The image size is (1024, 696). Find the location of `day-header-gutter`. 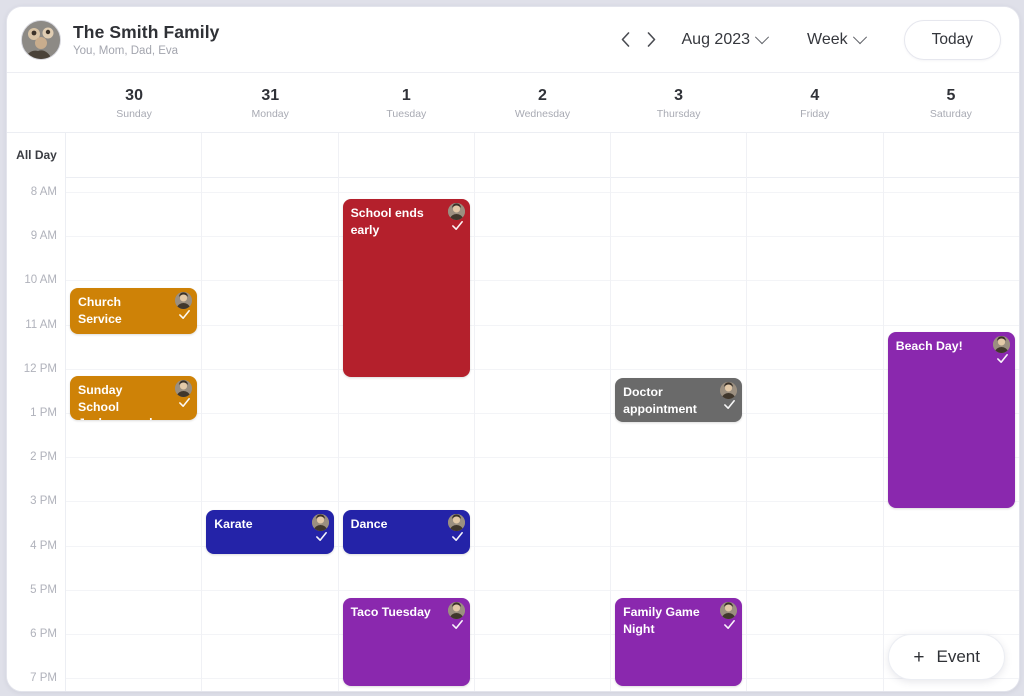

day-header-gutter is located at coordinates (36, 102).